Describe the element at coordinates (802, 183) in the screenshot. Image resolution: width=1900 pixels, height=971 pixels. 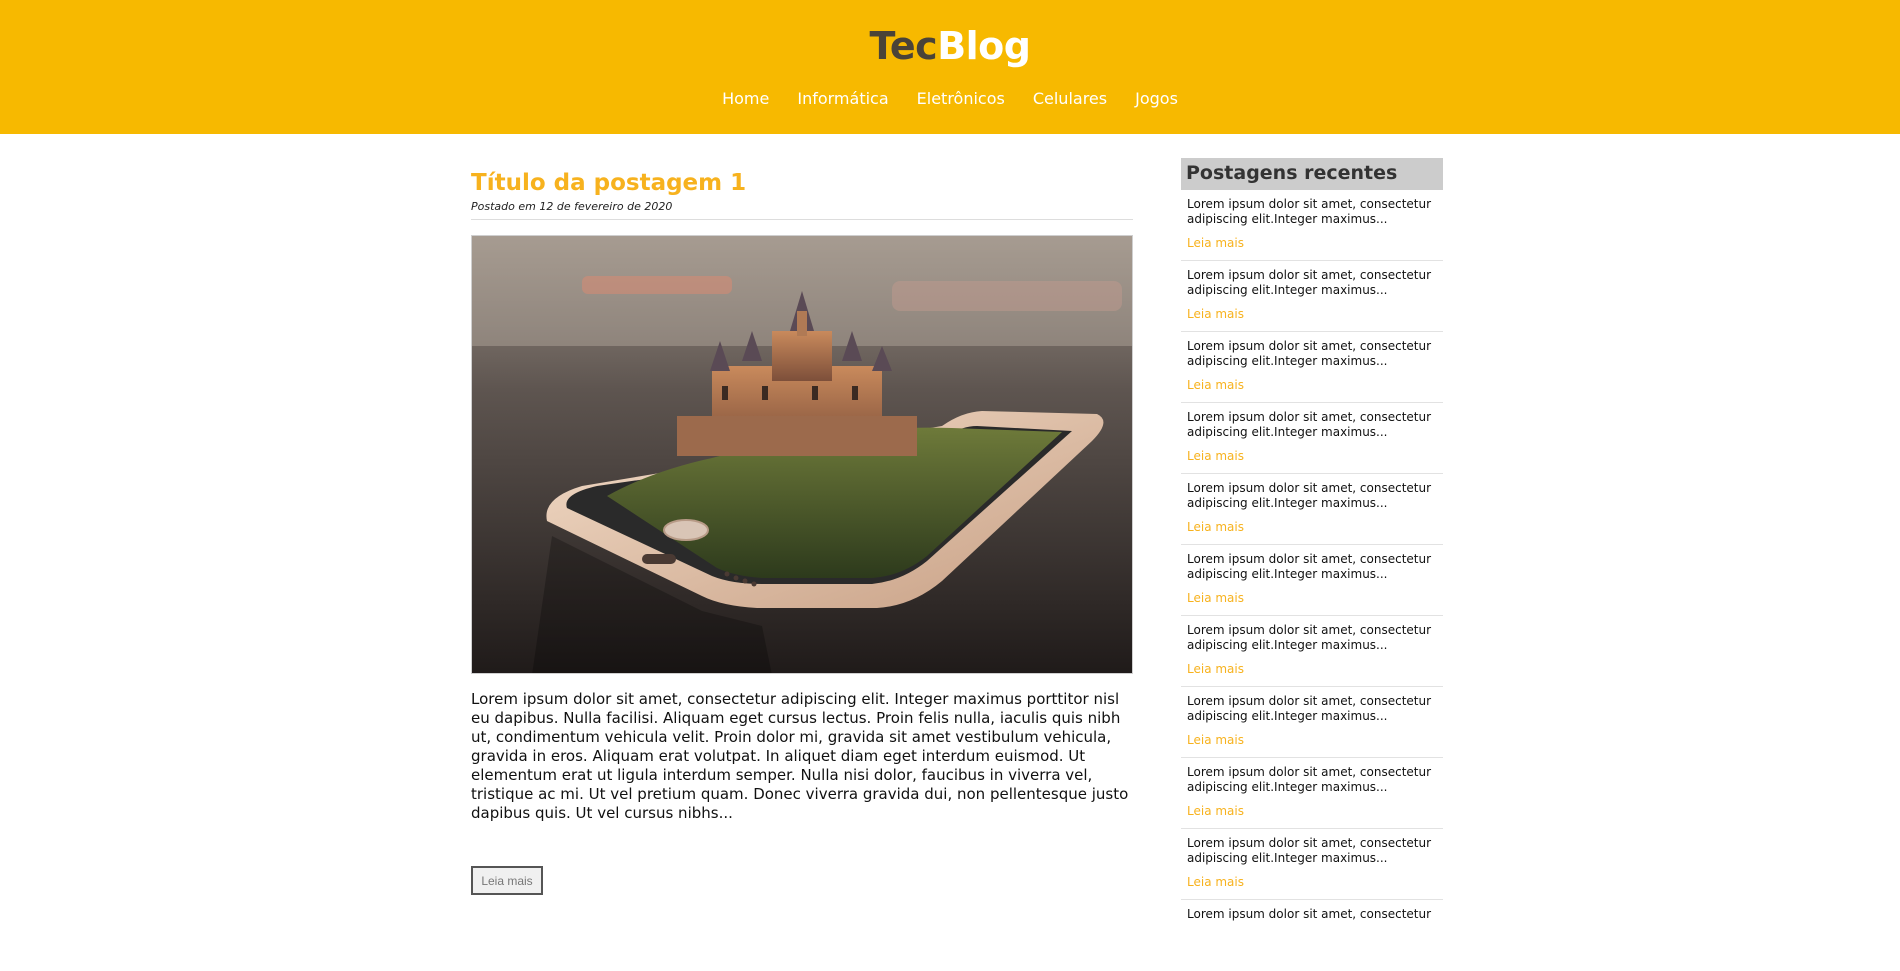
I see `post-title: Título da postagem 1` at that location.